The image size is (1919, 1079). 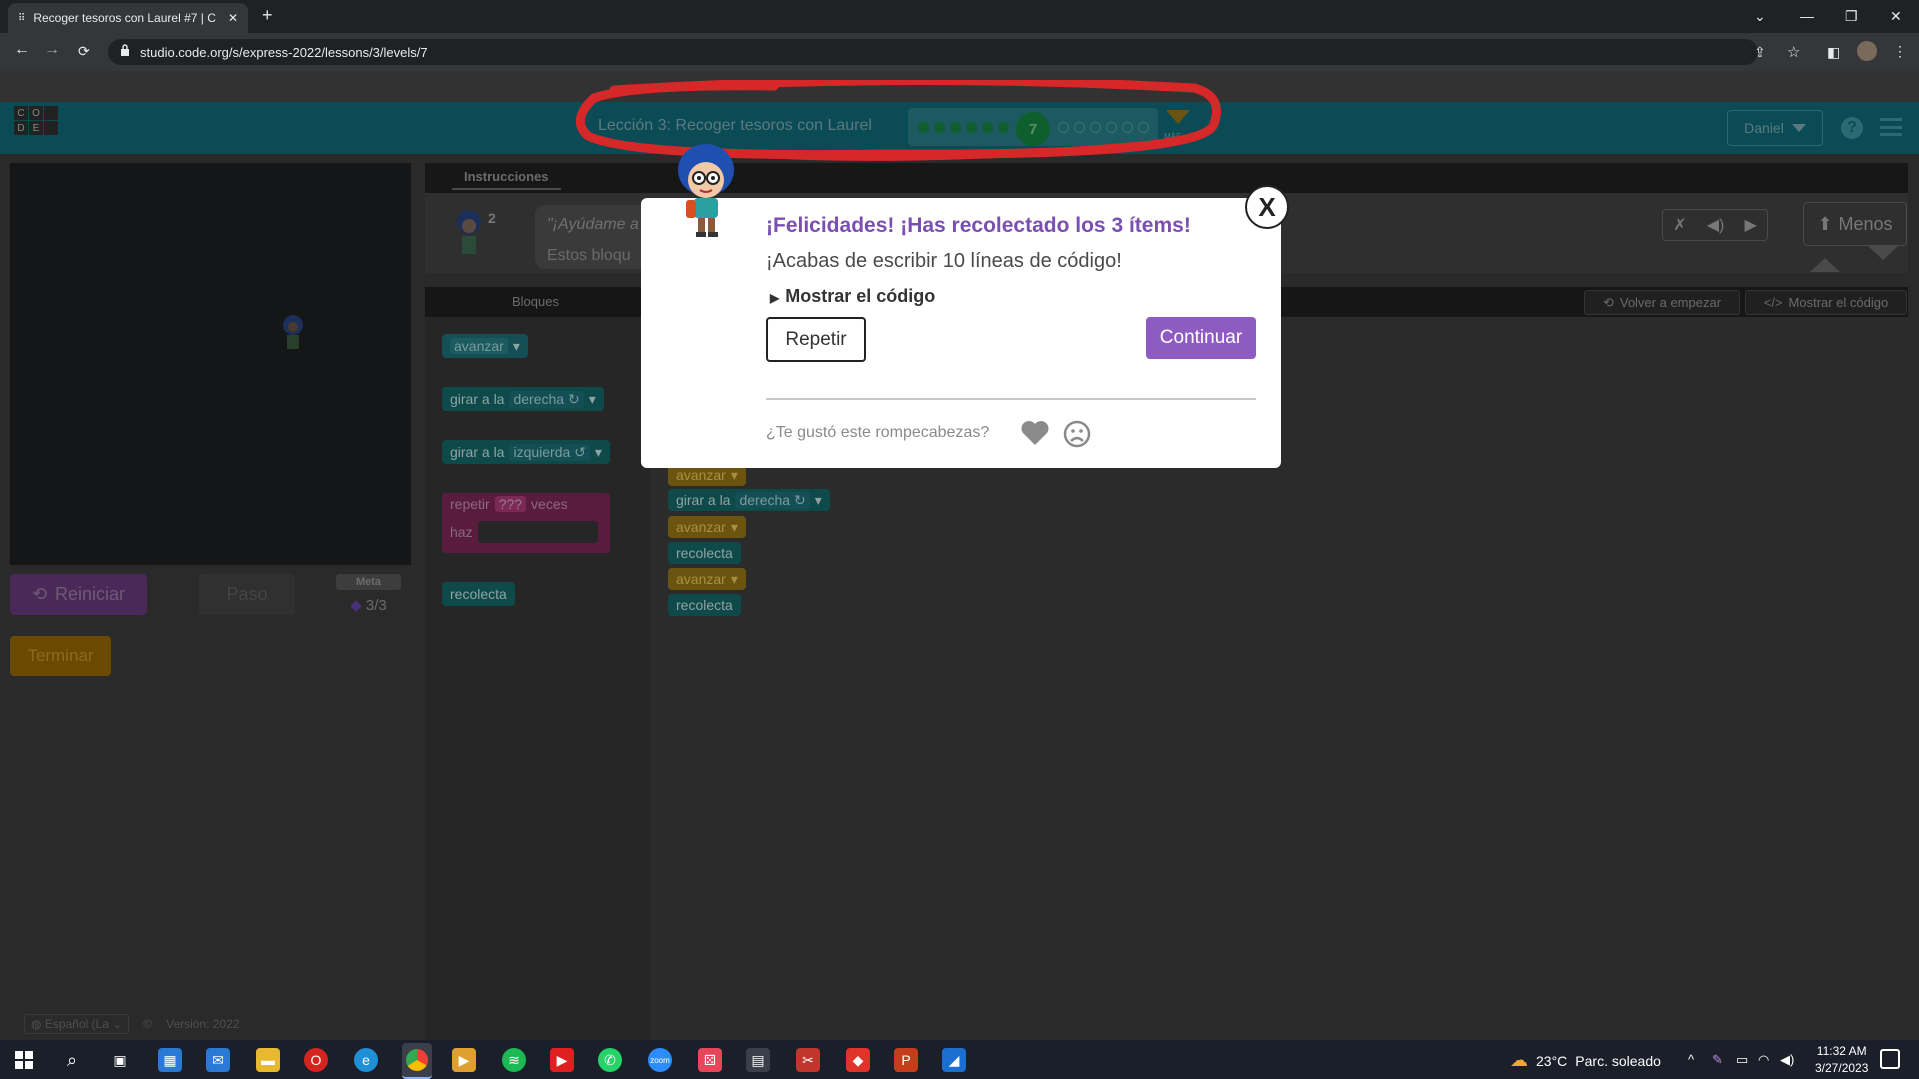 What do you see at coordinates (510, 504) in the screenshot?
I see `block-input: ???` at bounding box center [510, 504].